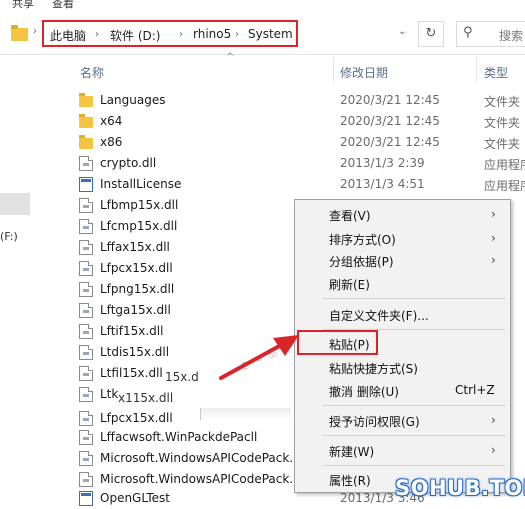 The width and height of the screenshot is (525, 509). Describe the element at coordinates (92, 72) in the screenshot. I see `column-name: 名称` at that location.